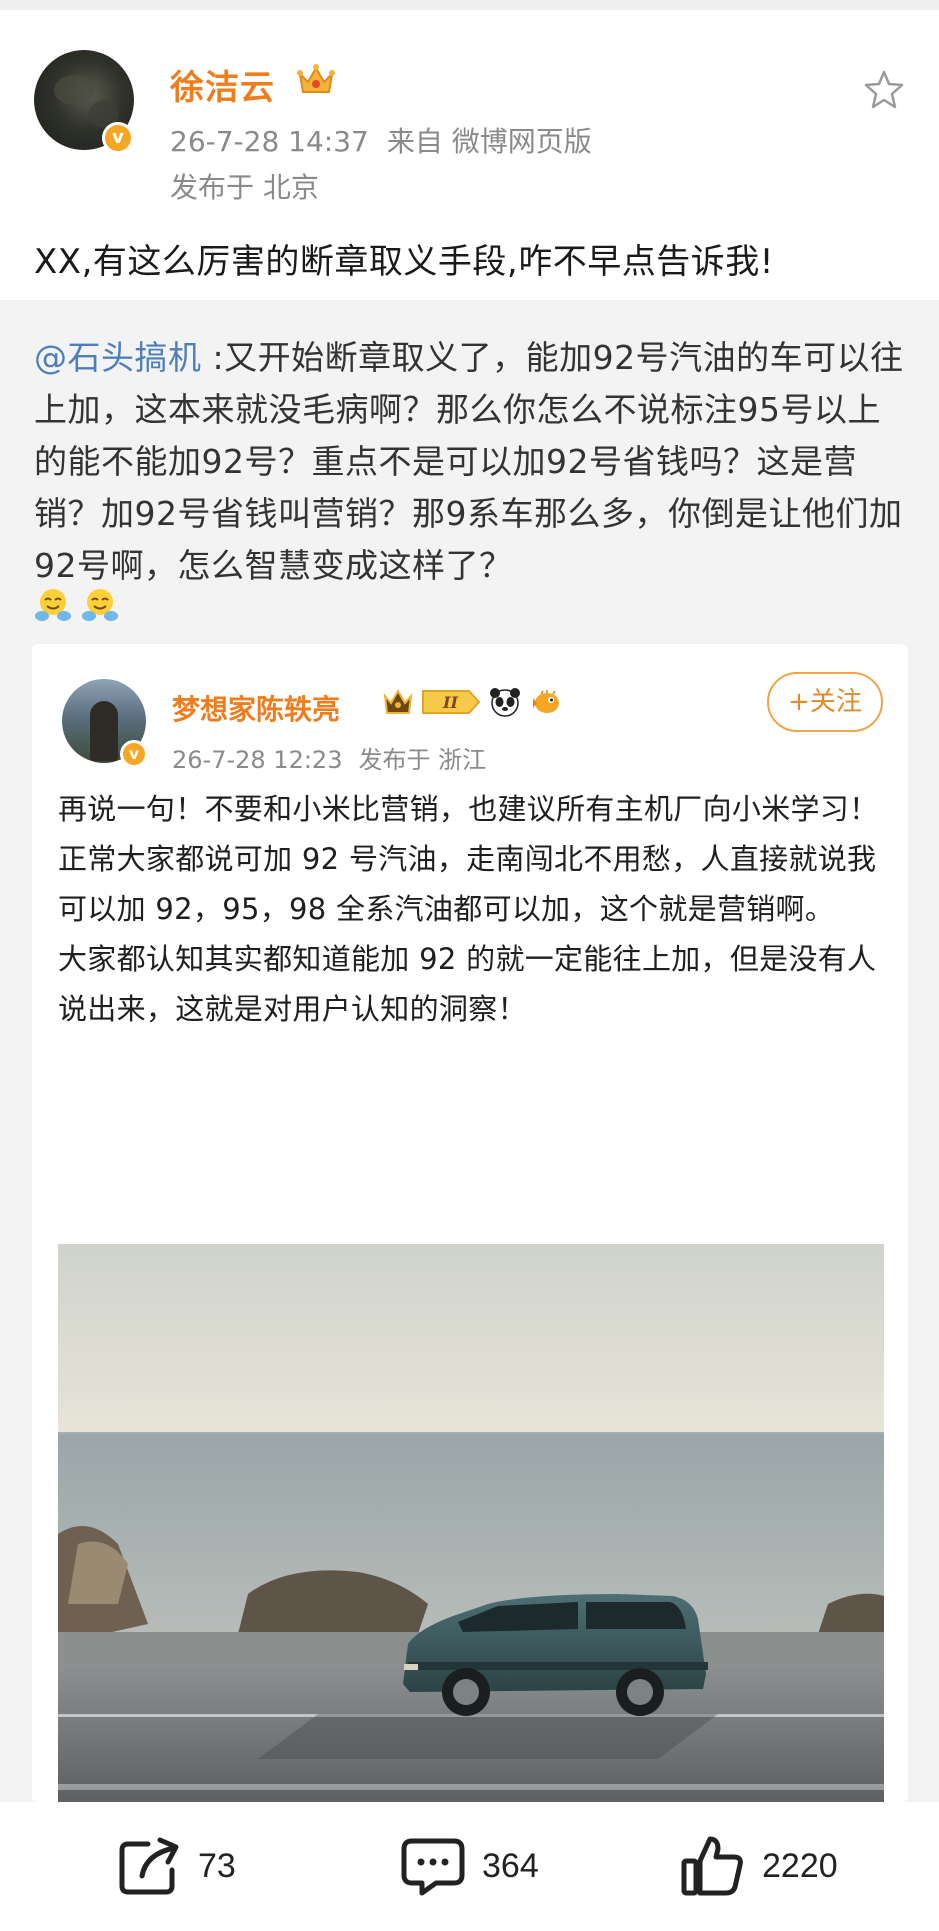 Image resolution: width=939 pixels, height=1931 pixels. I want to click on author-name: 徐洁云, so click(222, 84).